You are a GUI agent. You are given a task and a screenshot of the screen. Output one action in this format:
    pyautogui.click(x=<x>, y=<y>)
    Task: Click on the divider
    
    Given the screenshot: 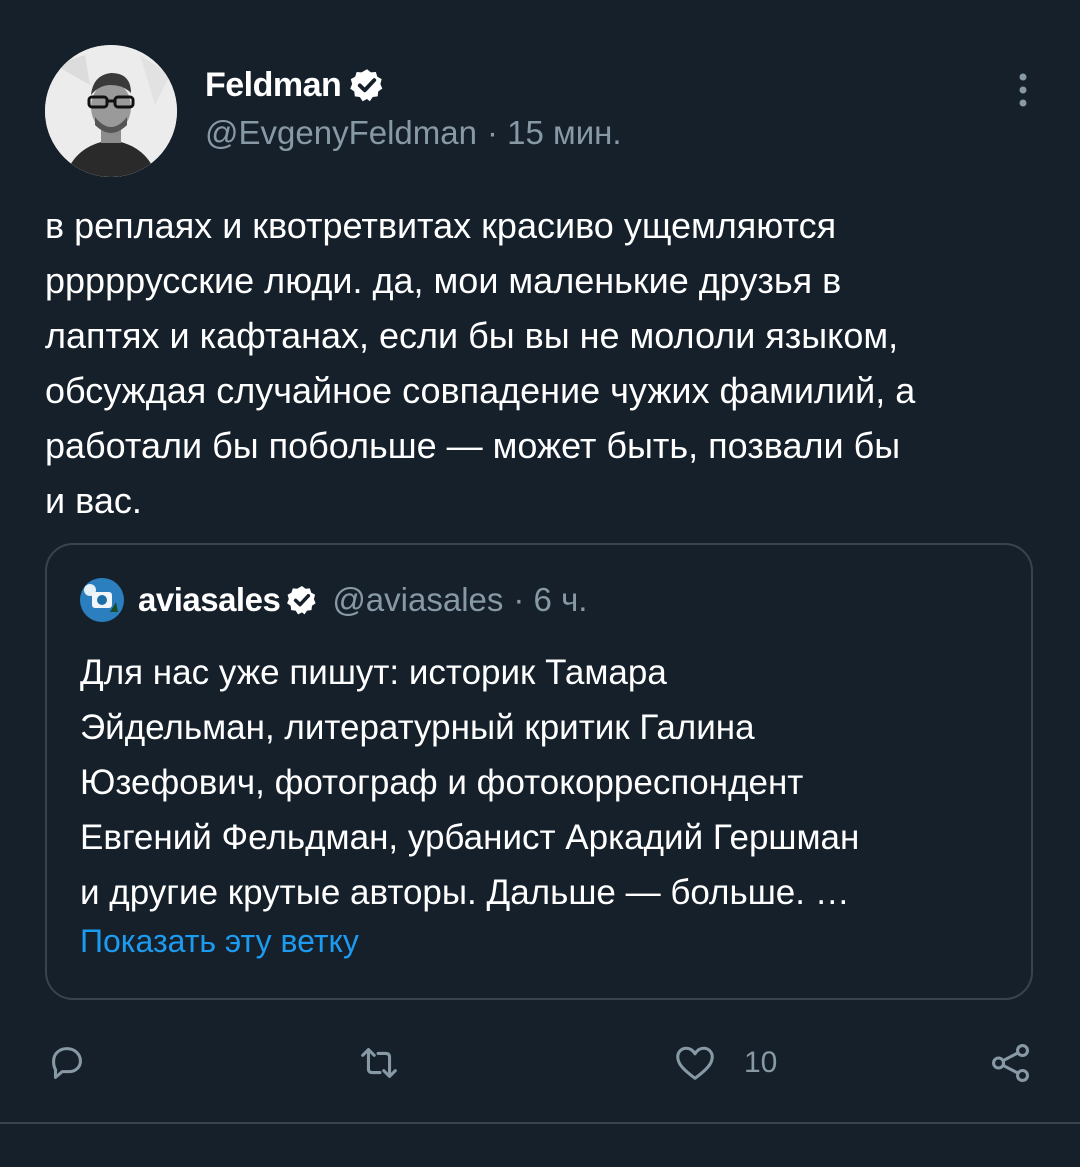 What is the action you would take?
    pyautogui.click(x=540, y=1123)
    